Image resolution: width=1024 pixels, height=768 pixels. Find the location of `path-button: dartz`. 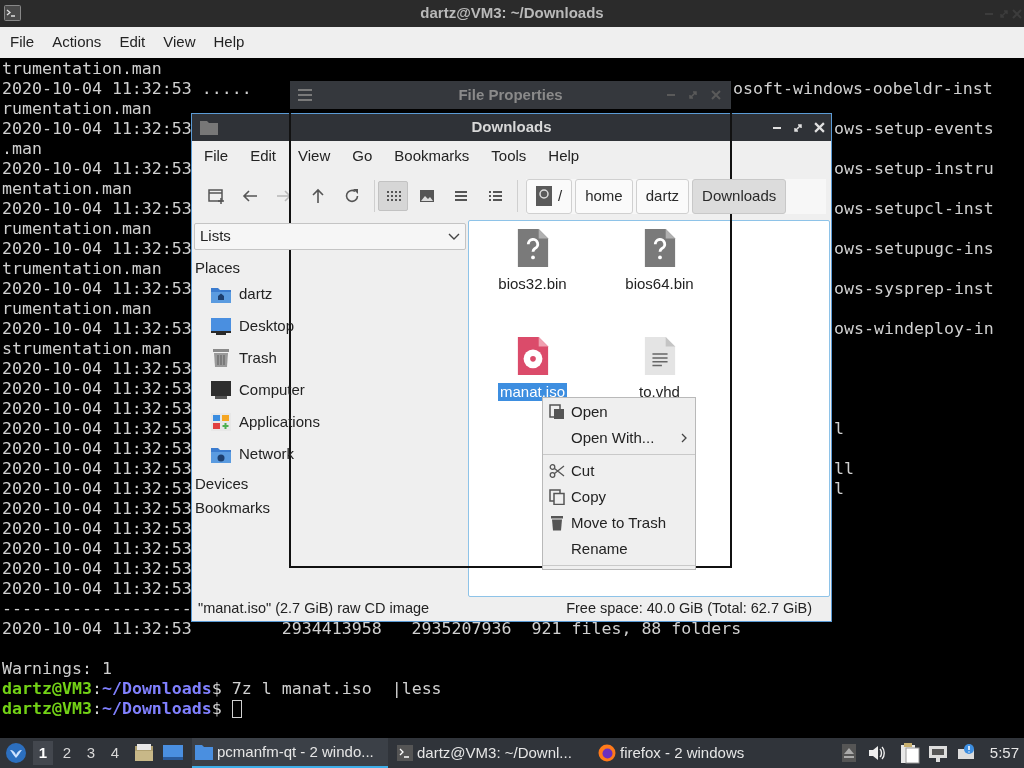

path-button: dartz is located at coordinates (662, 196).